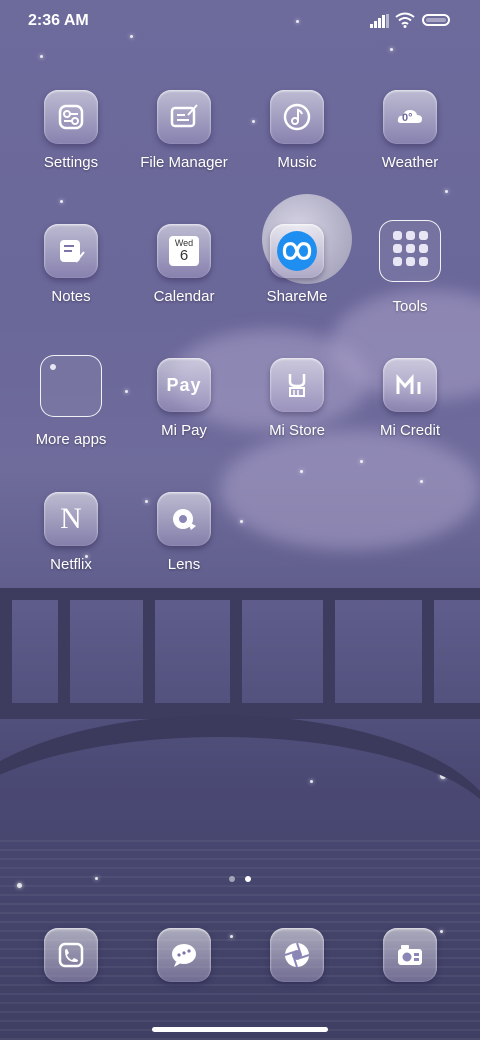 The image size is (480, 1040). I want to click on app-mi-credit: Mi Credit, so click(410, 398).